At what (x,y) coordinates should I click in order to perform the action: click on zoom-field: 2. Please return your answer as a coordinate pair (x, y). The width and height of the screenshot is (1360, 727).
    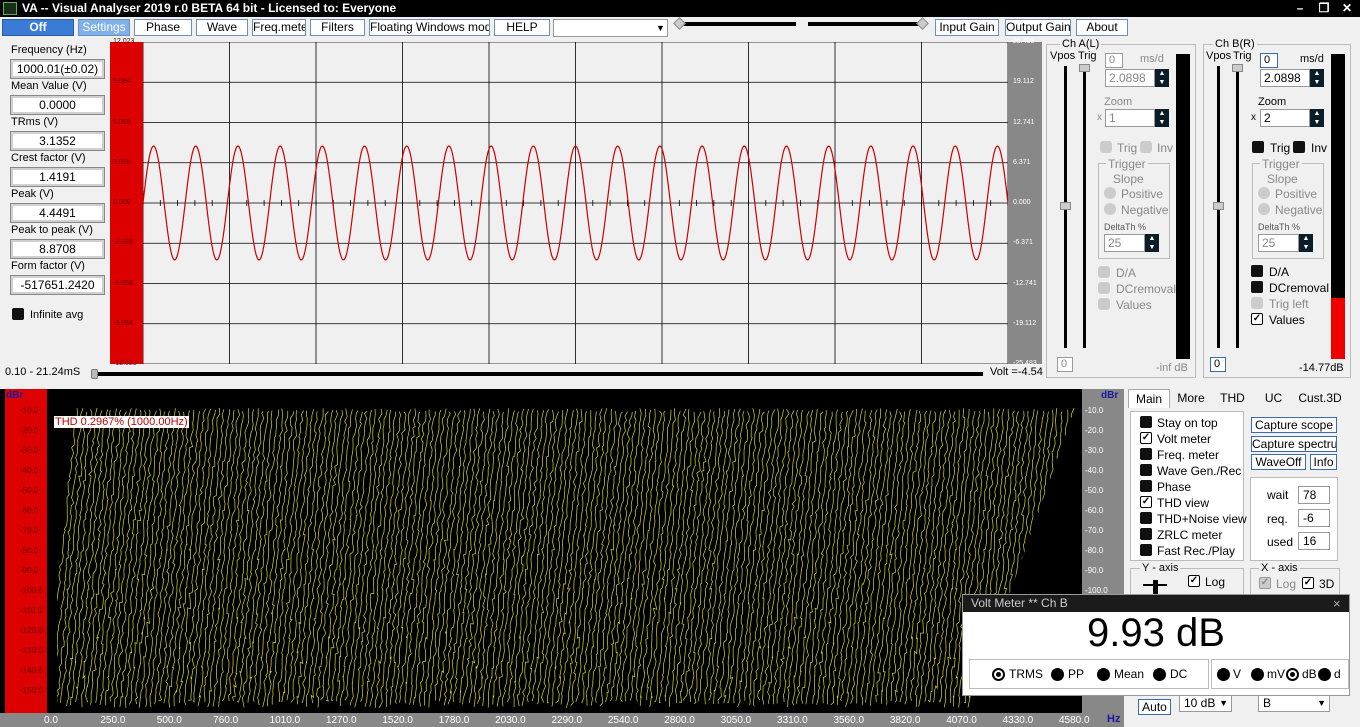
    Looking at the image, I should click on (1285, 118).